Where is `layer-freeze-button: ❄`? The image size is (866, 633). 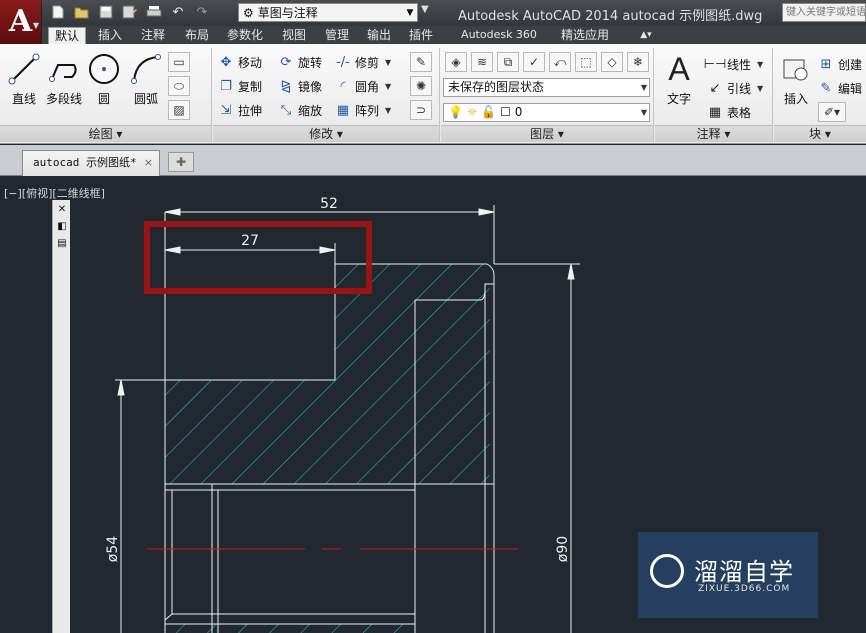
layer-freeze-button: ❄ is located at coordinates (638, 62).